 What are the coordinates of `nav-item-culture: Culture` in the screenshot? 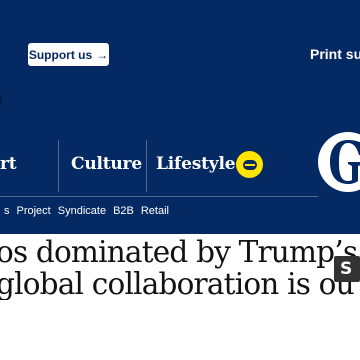 It's located at (106, 164).